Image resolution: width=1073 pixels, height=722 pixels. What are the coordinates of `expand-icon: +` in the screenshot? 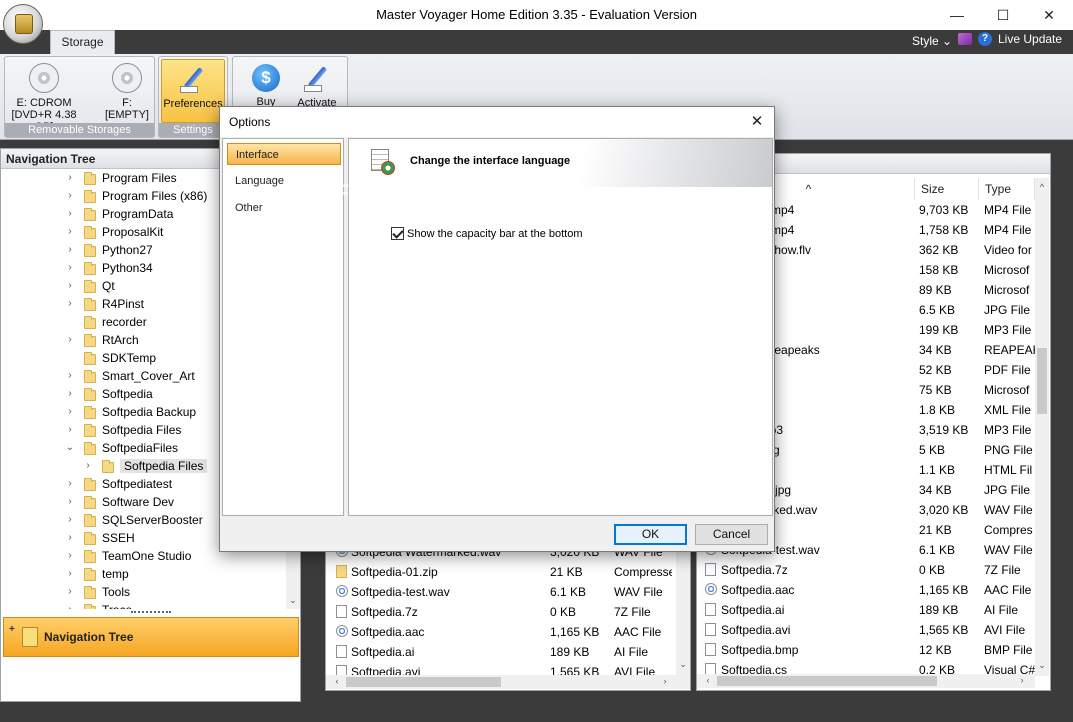 It's located at (12, 629).